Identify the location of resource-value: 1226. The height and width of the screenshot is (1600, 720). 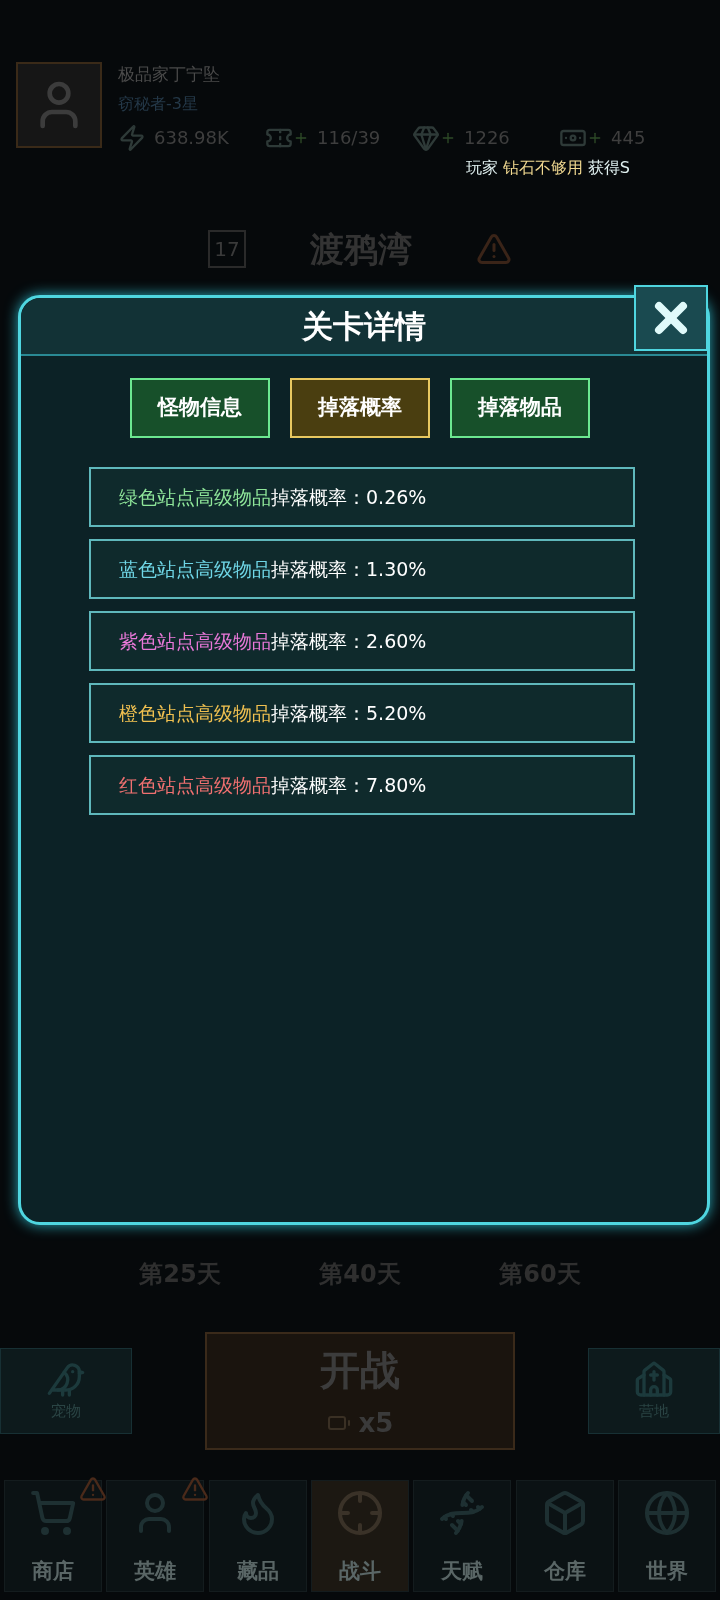
(487, 138).